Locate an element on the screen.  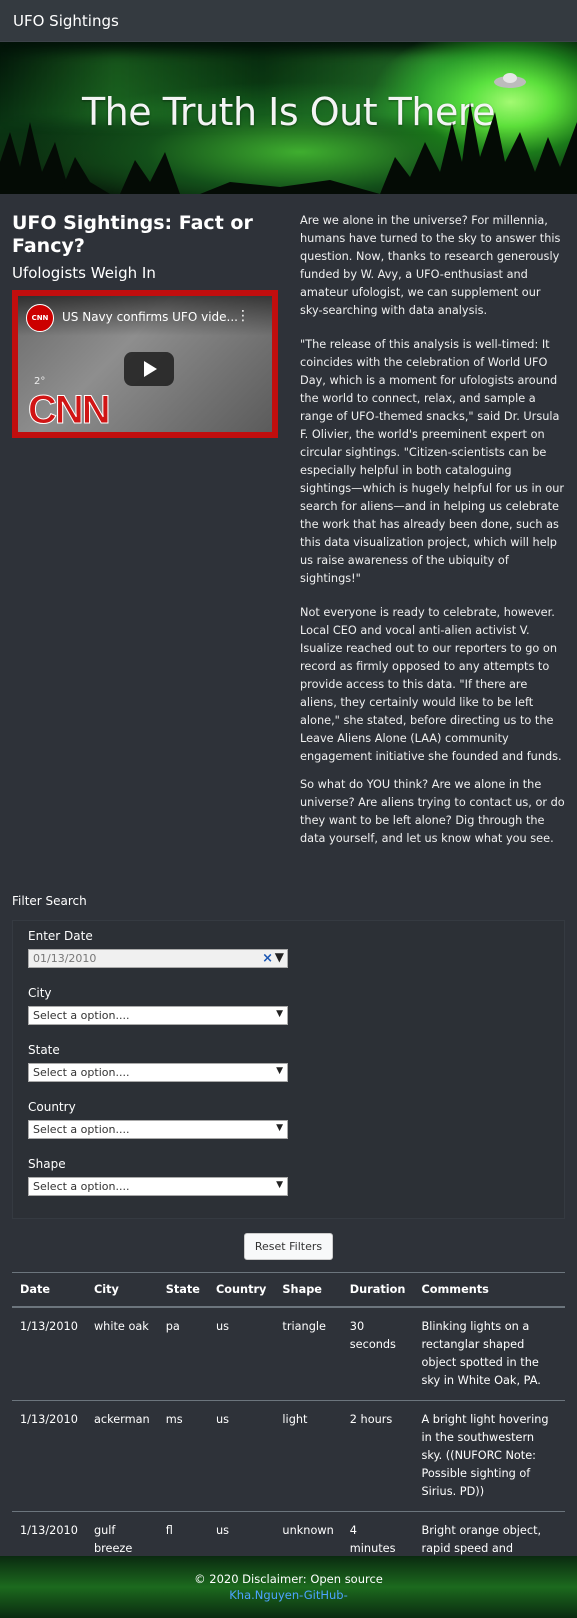
filter-search-title: Filter Search is located at coordinates (49, 901).